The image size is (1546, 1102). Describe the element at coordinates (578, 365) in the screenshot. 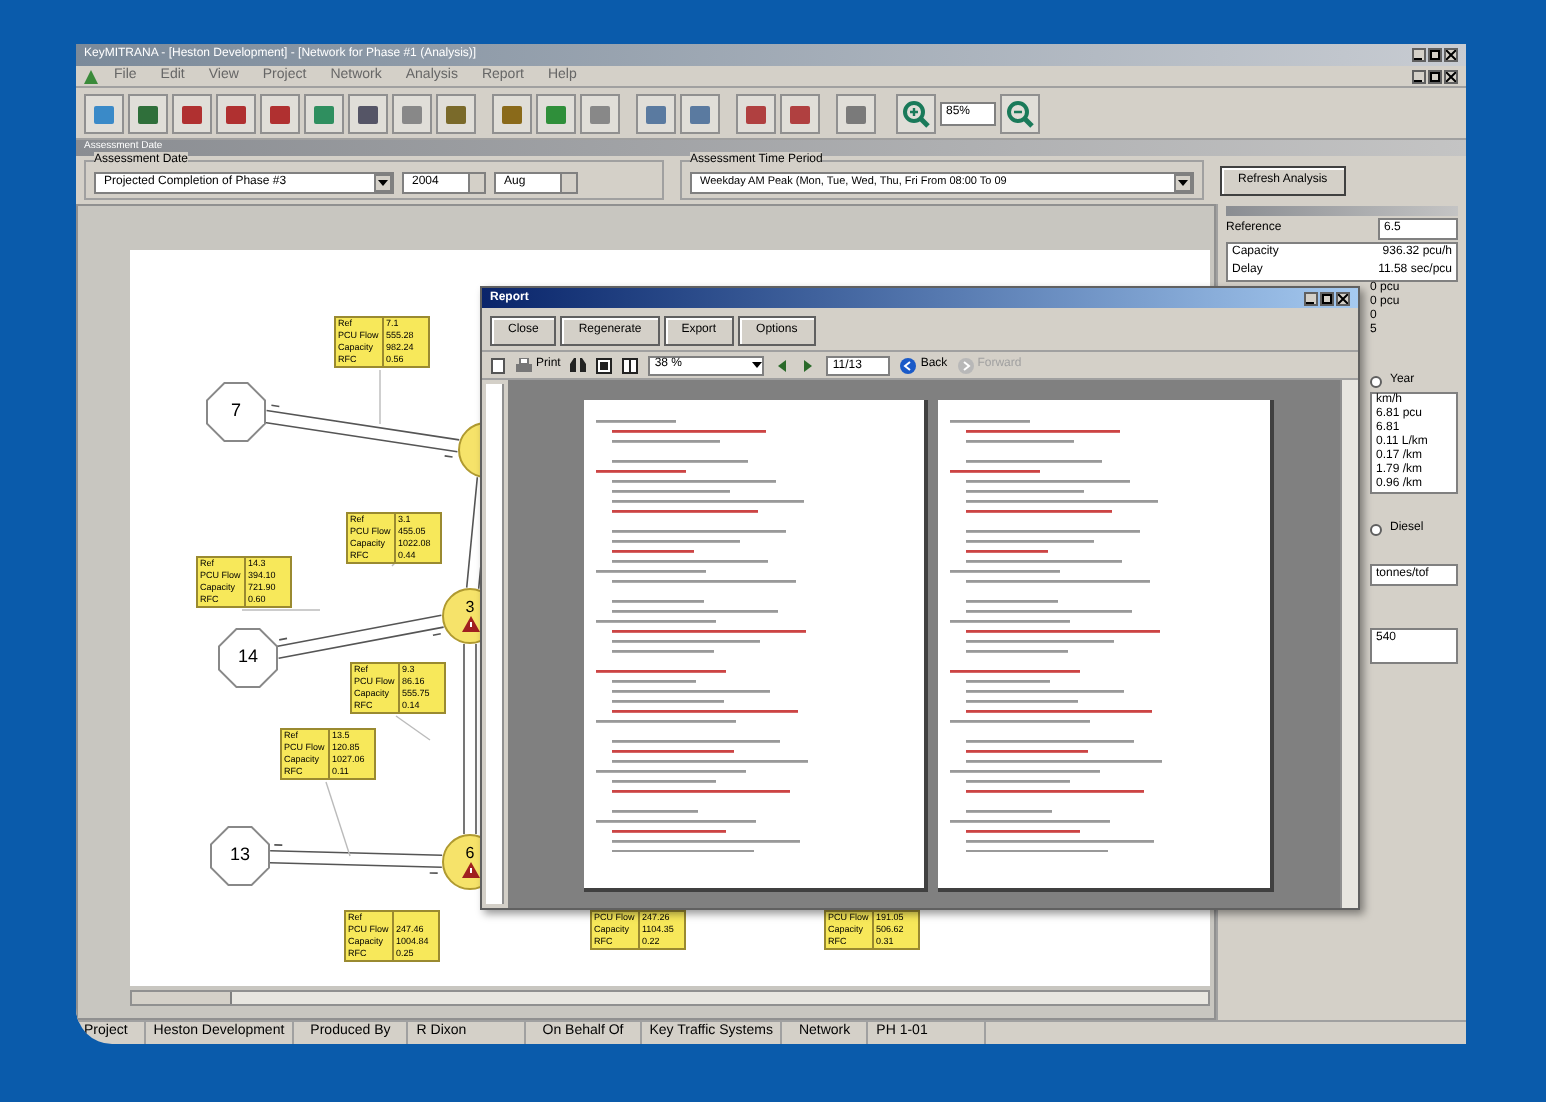

I see `binoculars-icon` at that location.